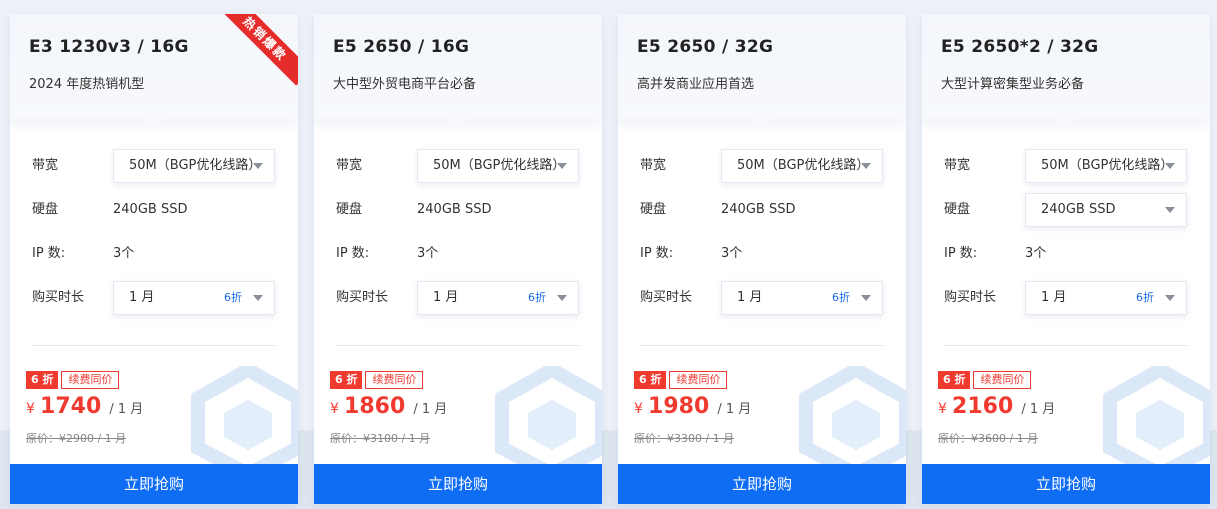 Image resolution: width=1217 pixels, height=509 pixels. Describe the element at coordinates (380, 438) in the screenshot. I see `original-price: 原价：¥3100 / 1 月` at that location.